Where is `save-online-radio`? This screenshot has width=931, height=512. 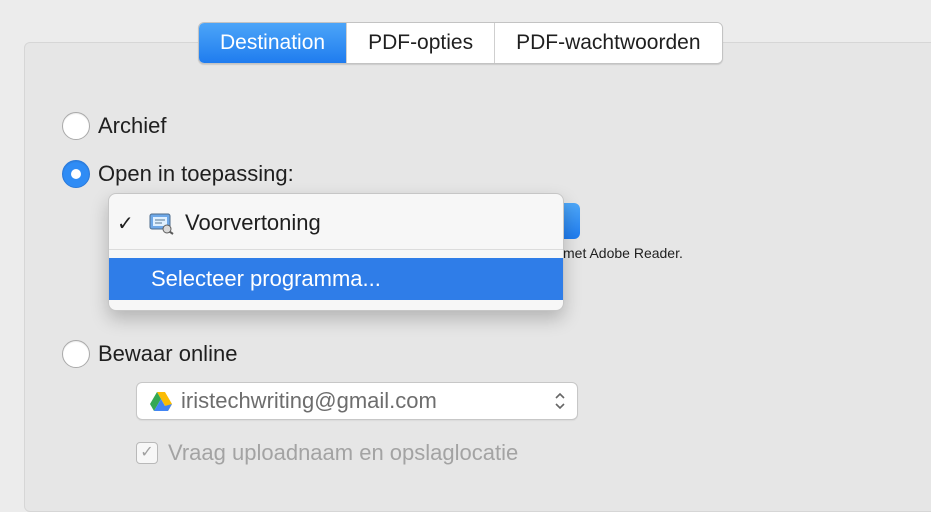 save-online-radio is located at coordinates (76, 354).